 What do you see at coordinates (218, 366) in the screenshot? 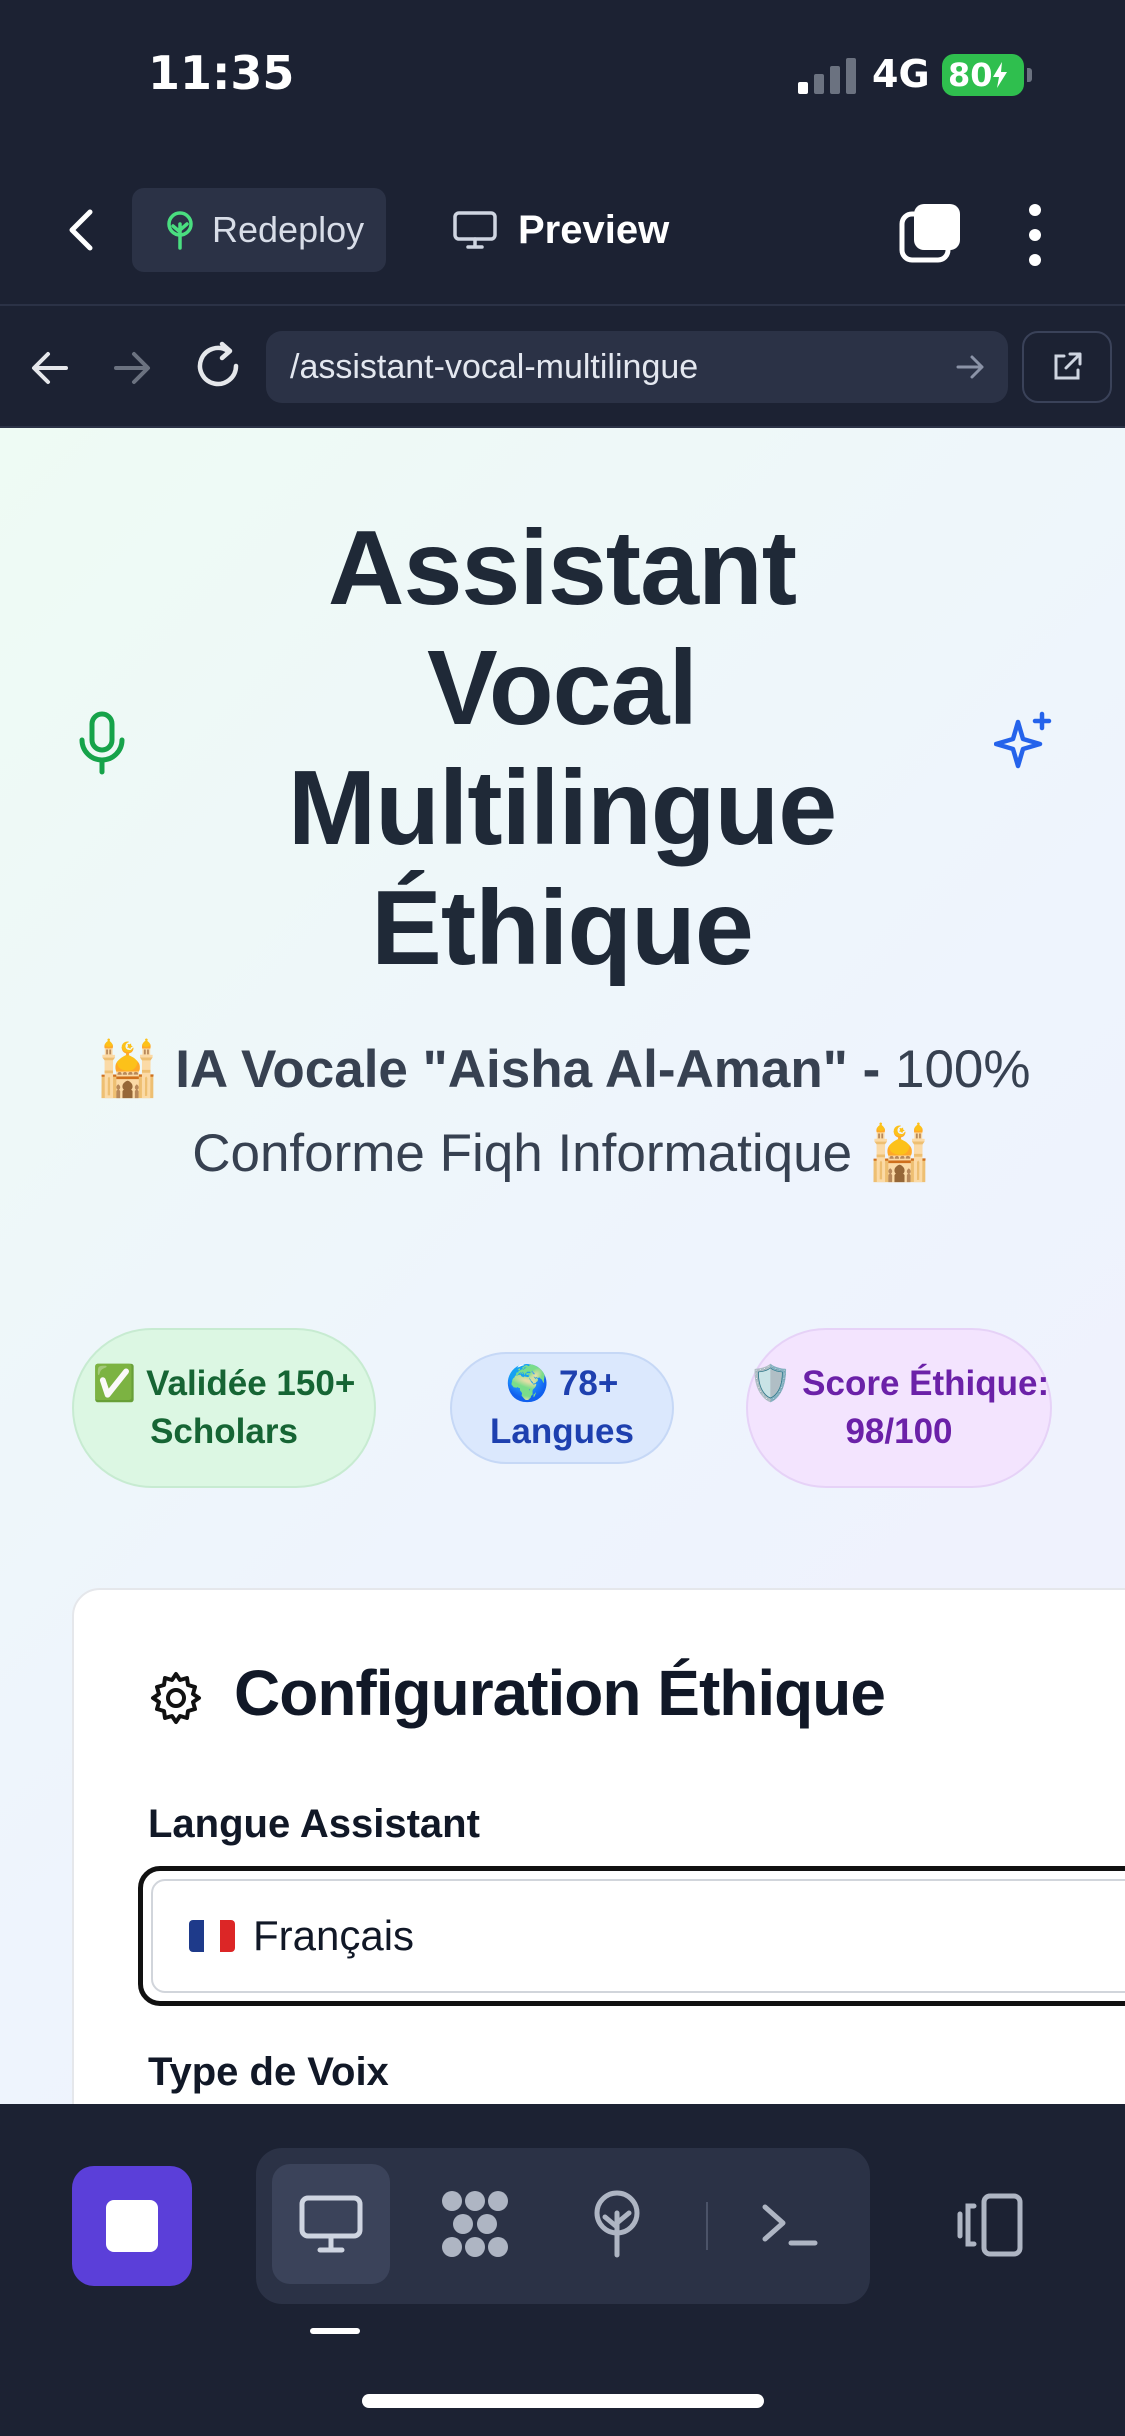
I see `reload-icon` at bounding box center [218, 366].